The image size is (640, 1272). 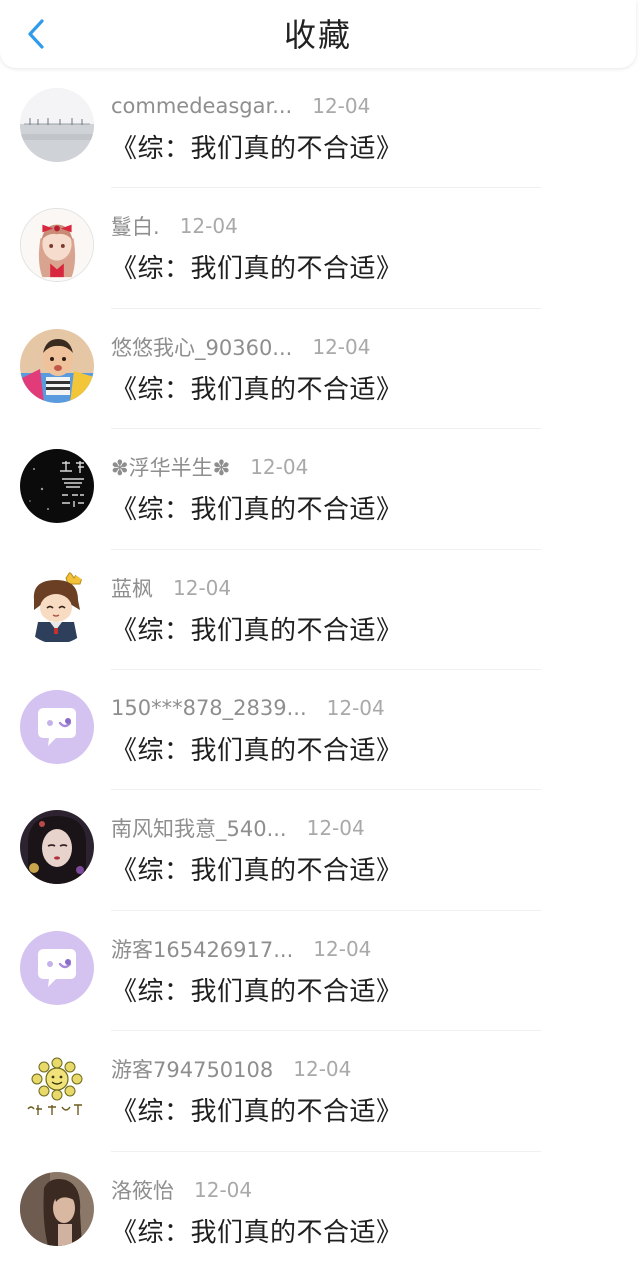 I want to click on item-meta: 洛筱怡 12-04, so click(x=181, y=1190).